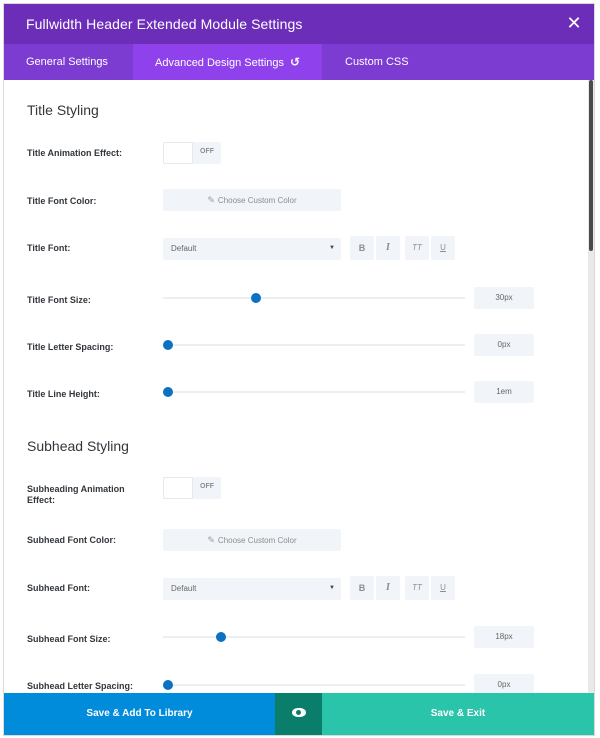  Describe the element at coordinates (63, 394) in the screenshot. I see `title-line-height-label: Title Line Height:` at that location.